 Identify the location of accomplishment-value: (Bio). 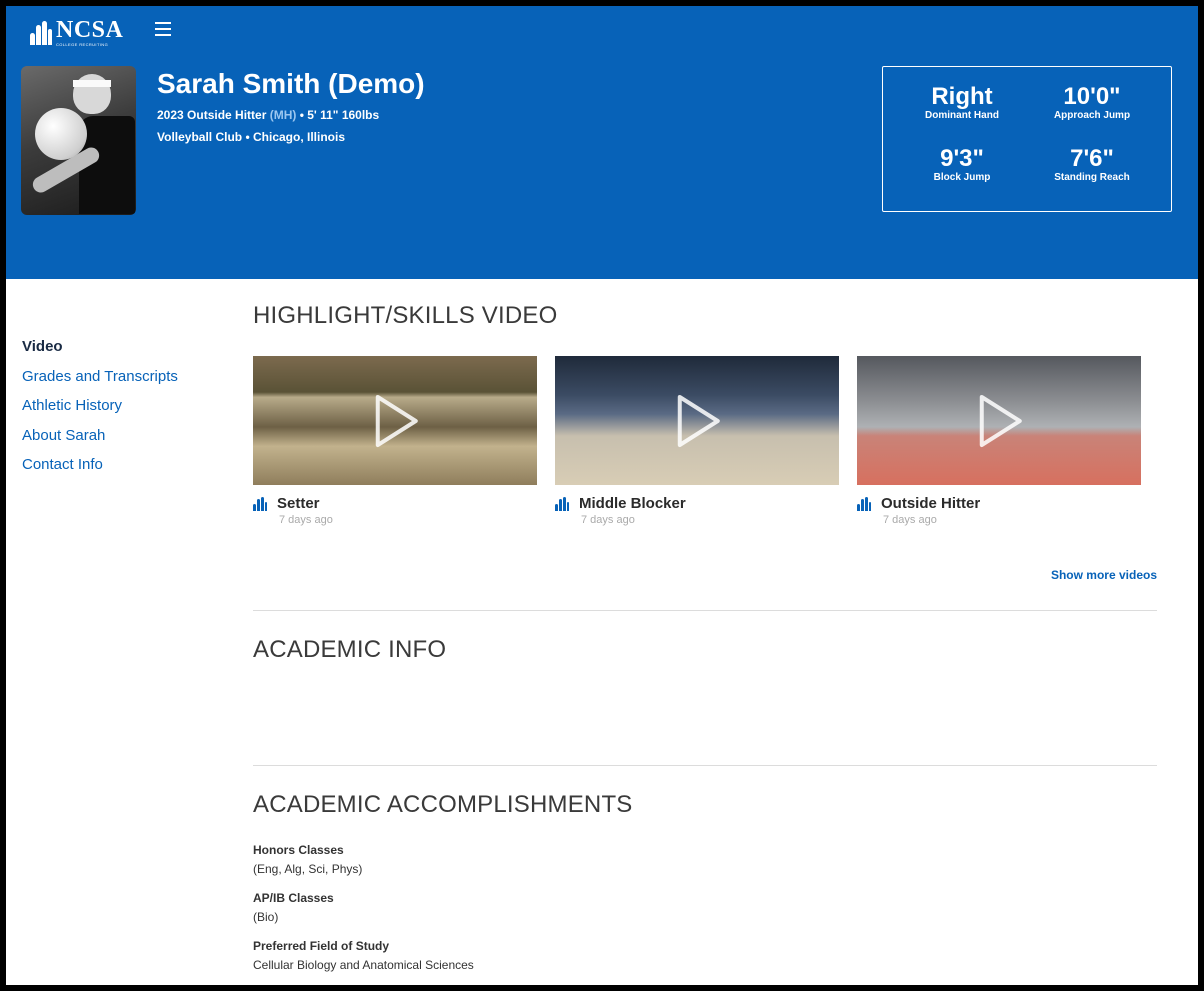
(266, 917).